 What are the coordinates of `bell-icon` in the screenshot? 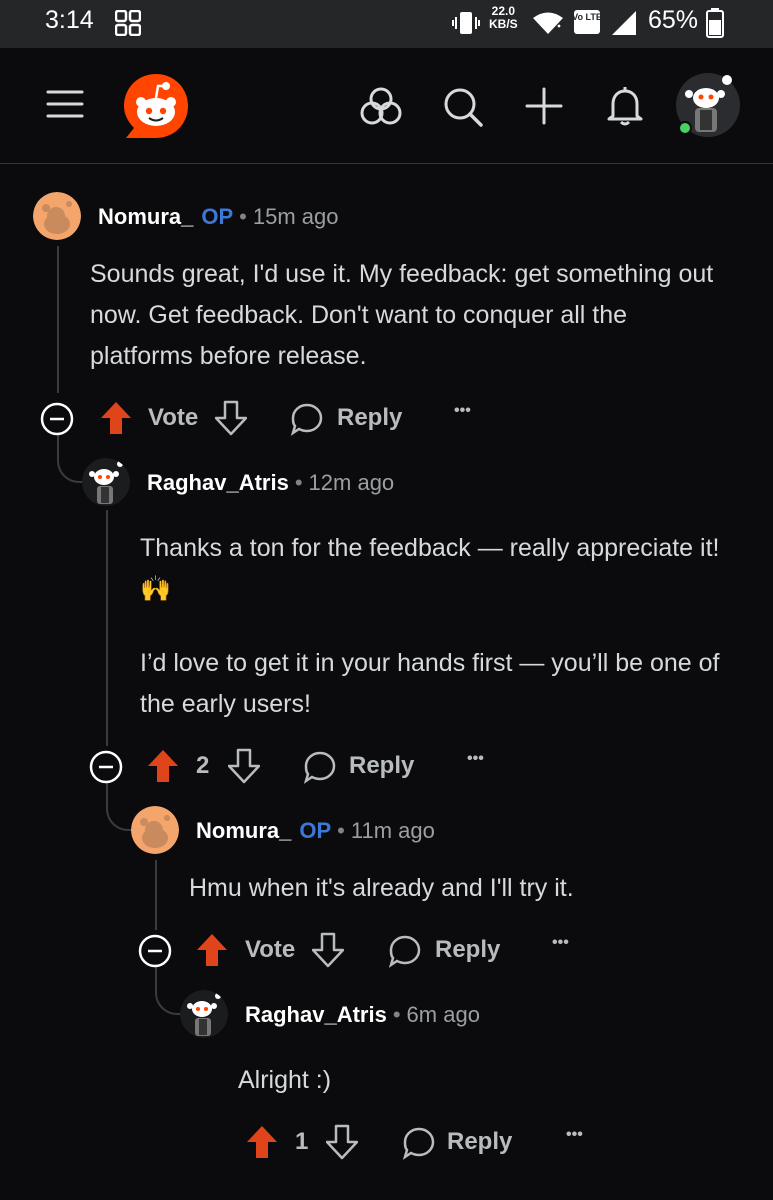 It's located at (625, 106).